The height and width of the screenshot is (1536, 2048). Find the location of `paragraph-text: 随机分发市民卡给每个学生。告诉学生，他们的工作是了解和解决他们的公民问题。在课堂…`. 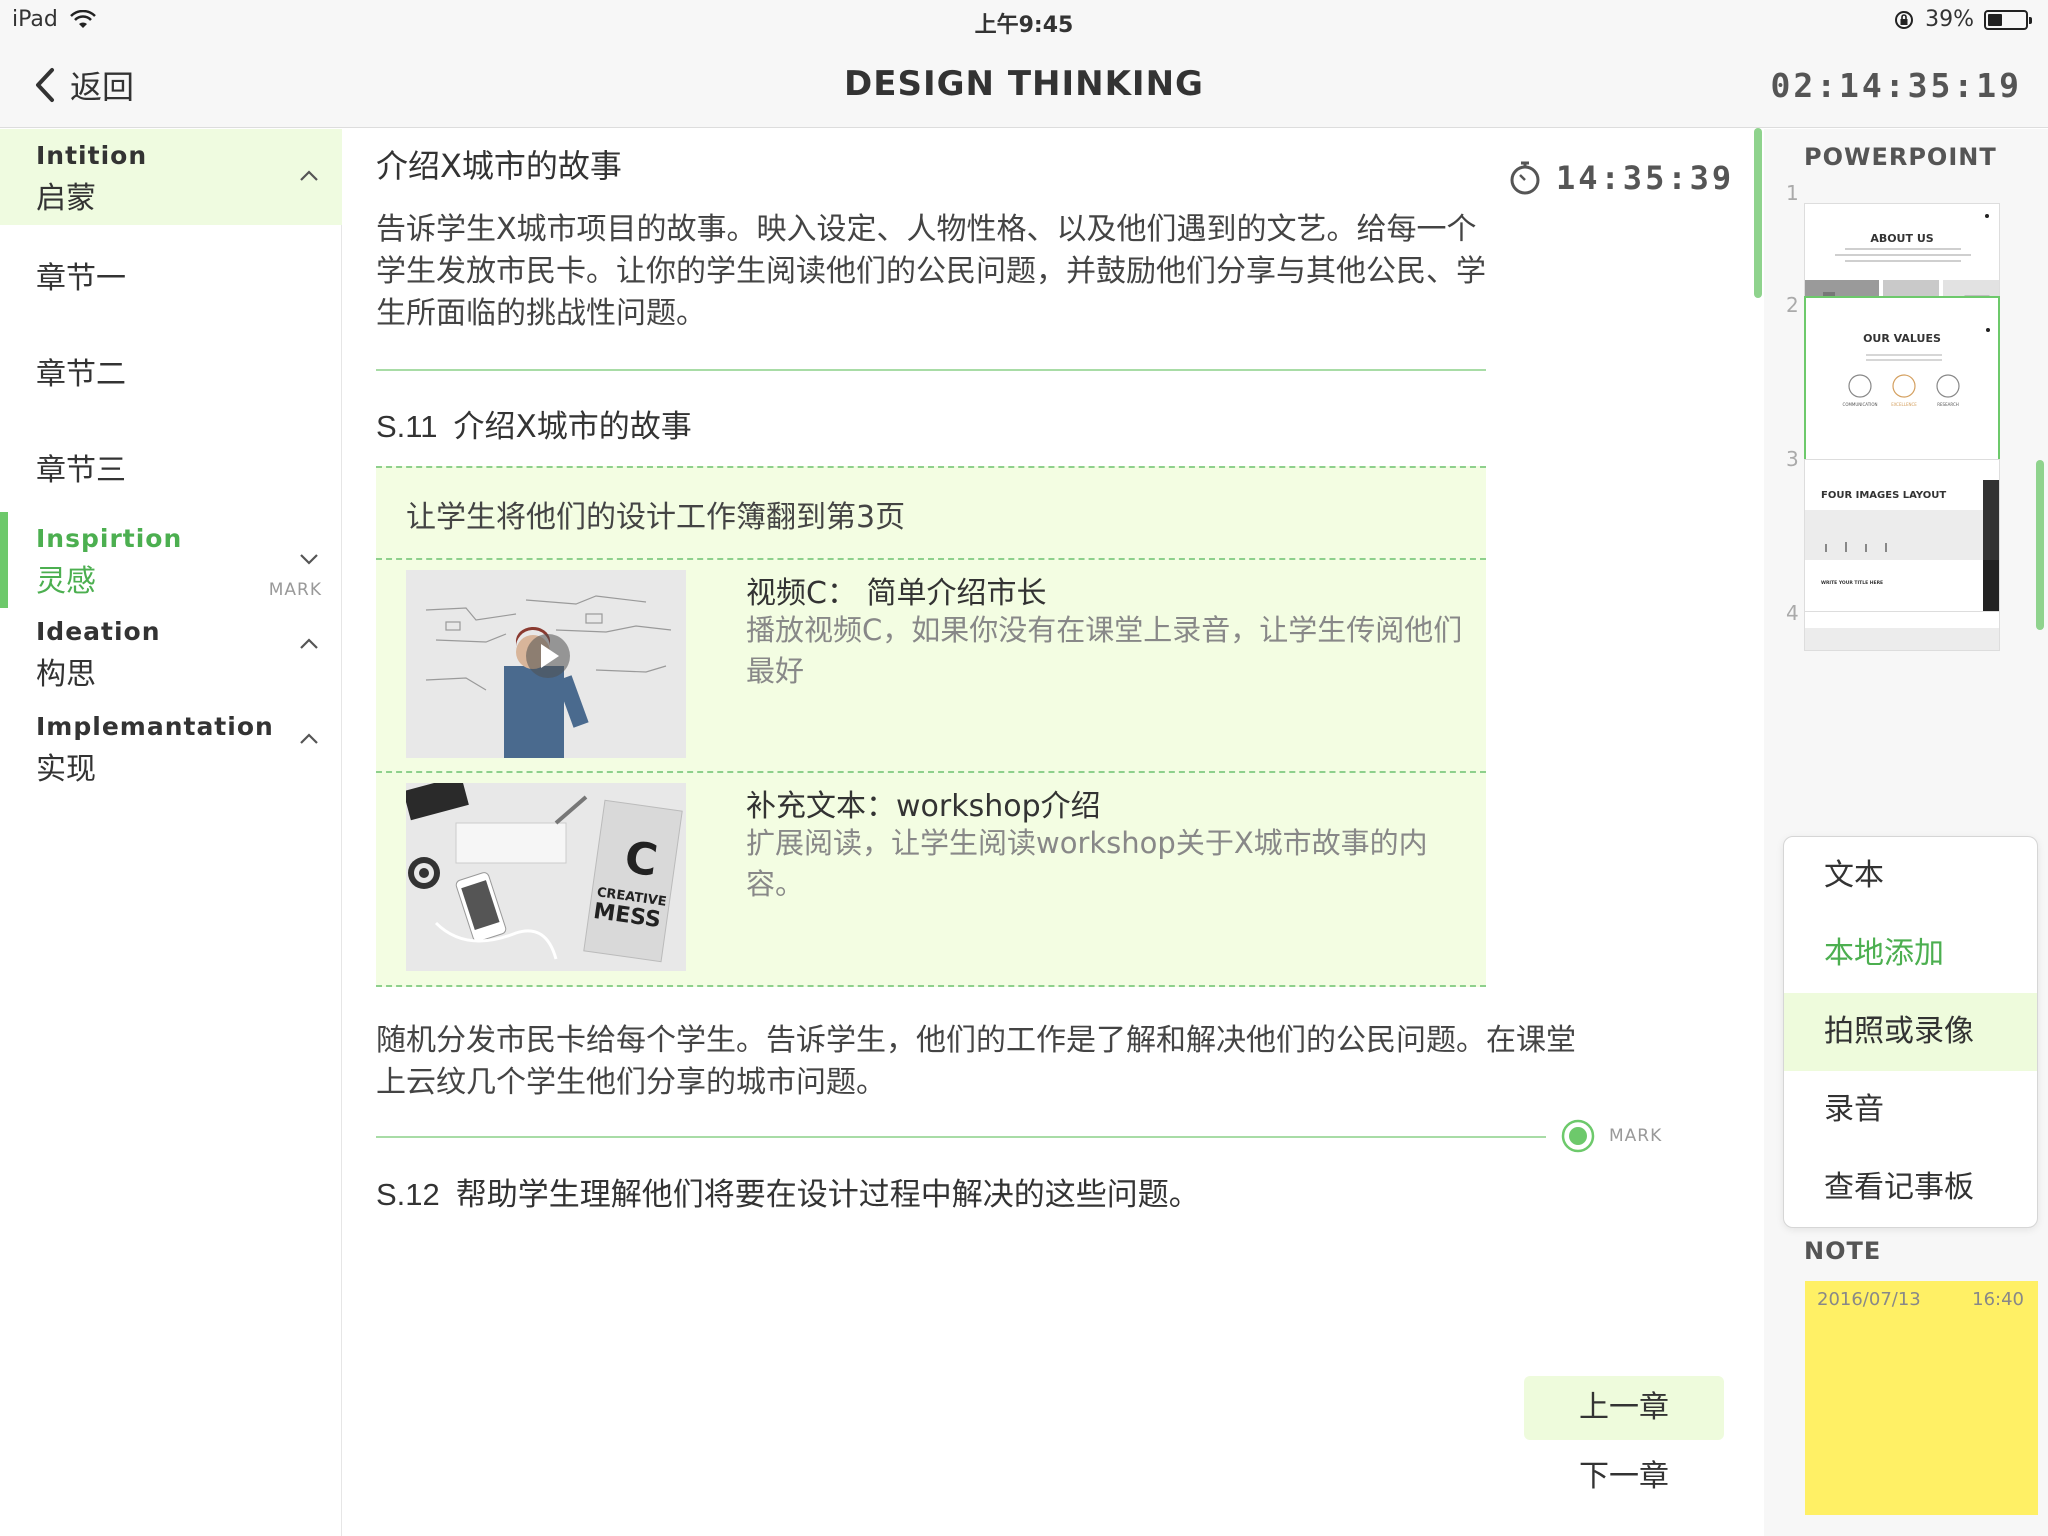

paragraph-text: 随机分发市民卡给每个学生。告诉学生，他们的工作是了解和解决他们的公民问题。在课堂… is located at coordinates (976, 1061).